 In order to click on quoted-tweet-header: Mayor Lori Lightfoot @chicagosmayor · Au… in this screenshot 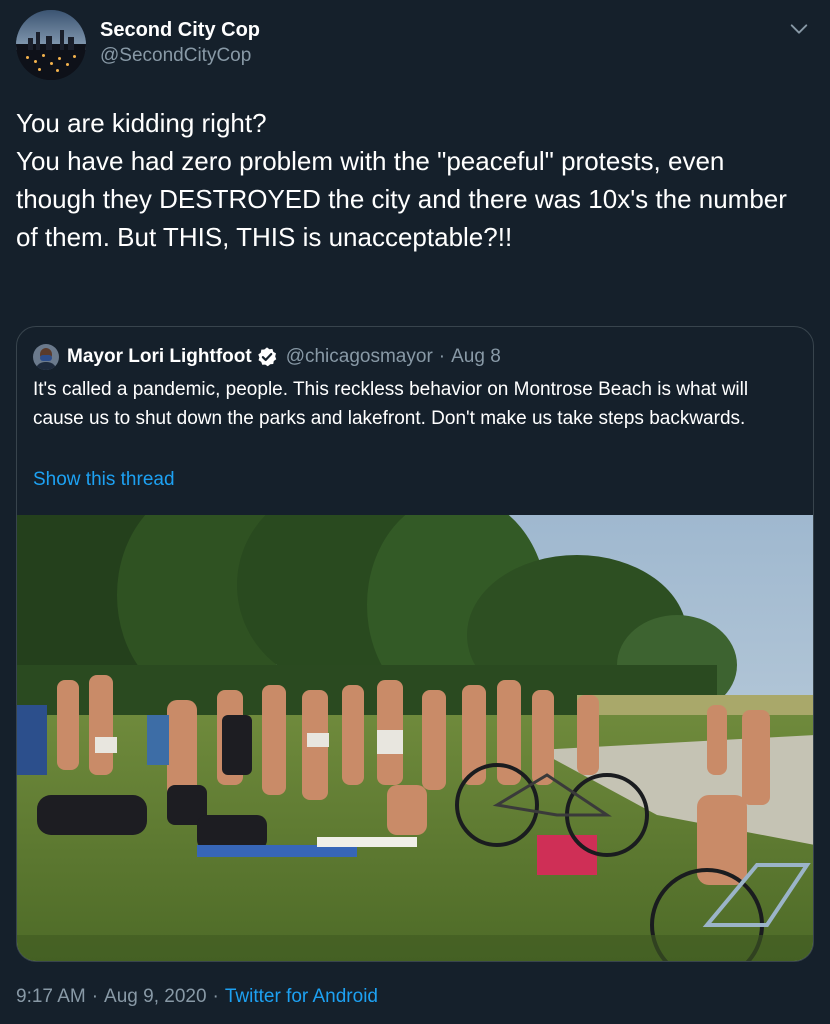, I will do `click(267, 357)`.